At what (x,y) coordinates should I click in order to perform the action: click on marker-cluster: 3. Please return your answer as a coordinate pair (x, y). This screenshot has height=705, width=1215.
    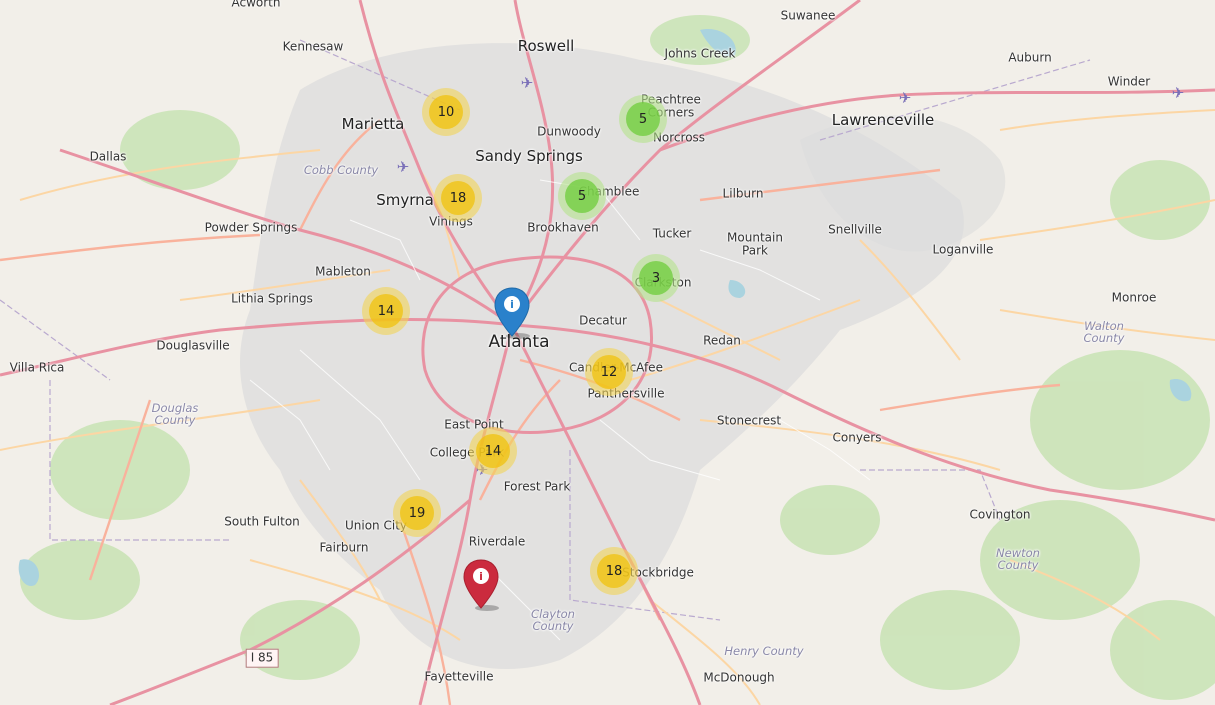
    Looking at the image, I should click on (656, 278).